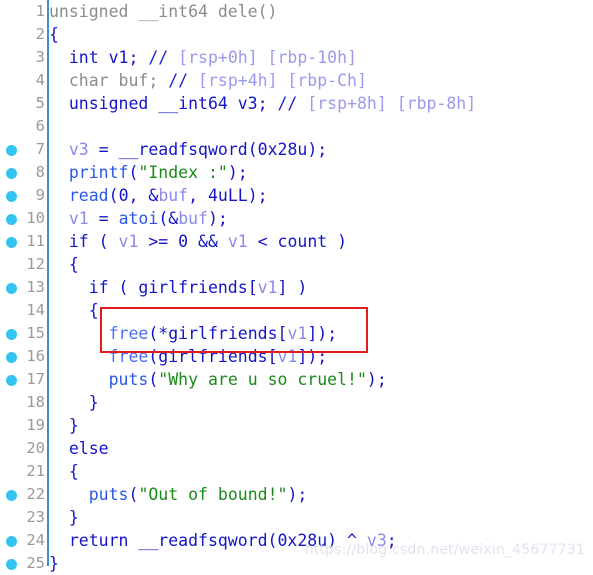 The width and height of the screenshot is (593, 575). I want to click on code-token: "Index :", so click(183, 172).